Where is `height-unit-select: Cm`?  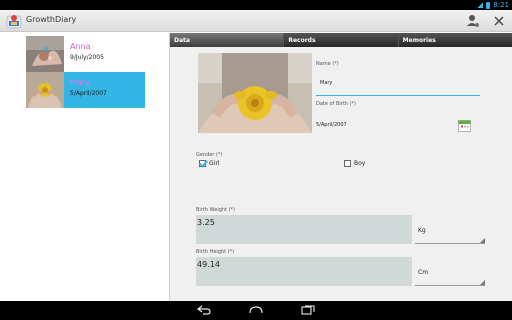
height-unit-select: Cm is located at coordinates (450, 271).